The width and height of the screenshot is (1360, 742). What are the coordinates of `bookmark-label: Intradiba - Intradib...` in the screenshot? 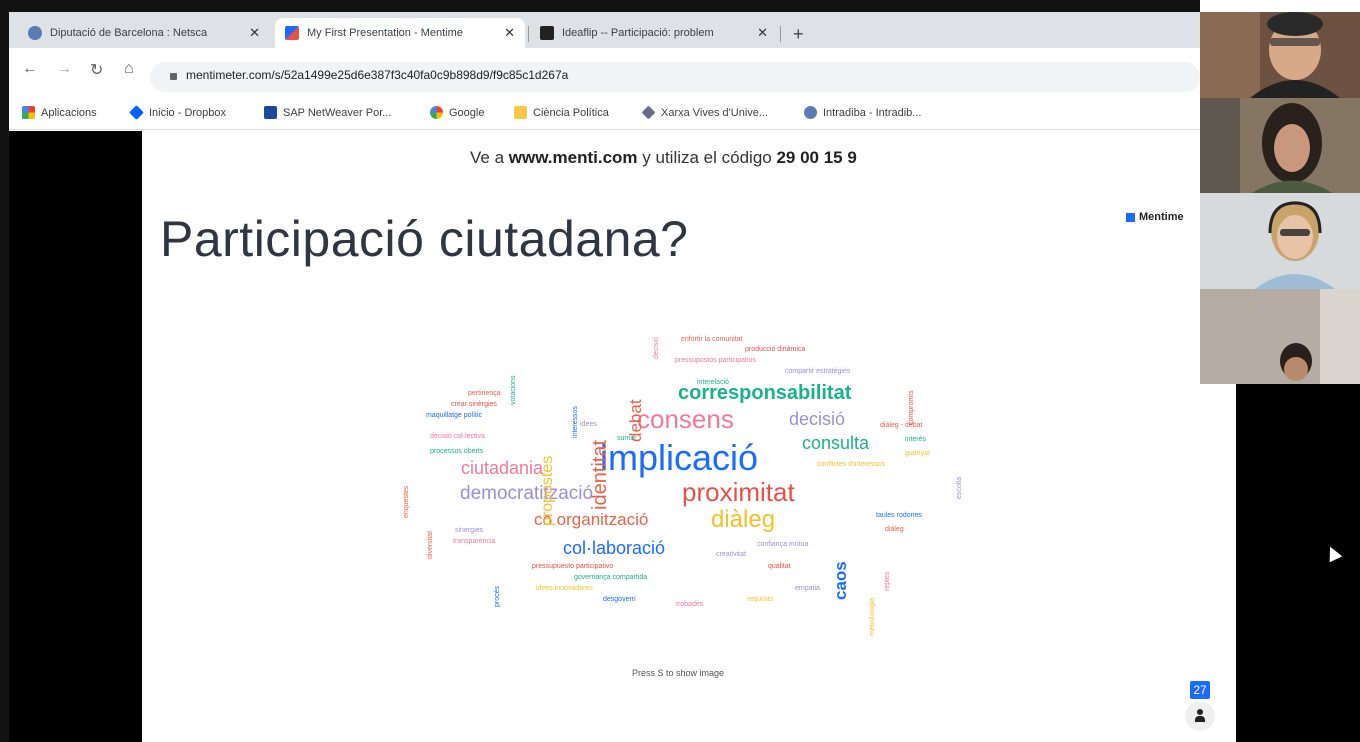 It's located at (872, 112).